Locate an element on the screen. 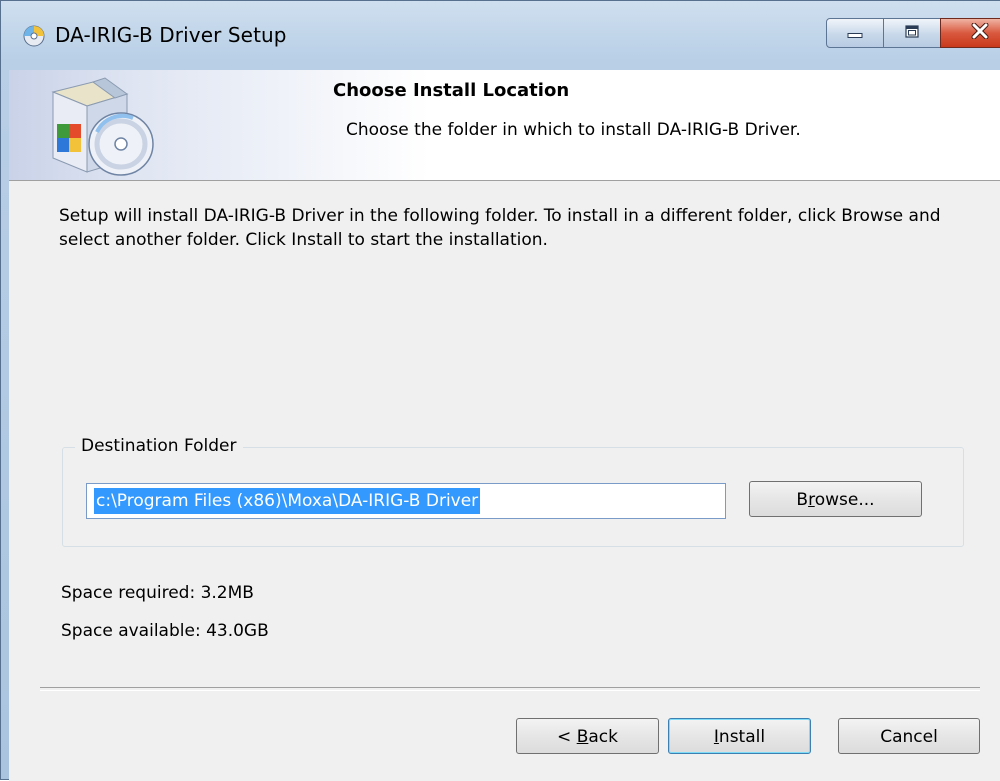 The image size is (1000, 781). cancel-button: Cancel is located at coordinates (909, 736).